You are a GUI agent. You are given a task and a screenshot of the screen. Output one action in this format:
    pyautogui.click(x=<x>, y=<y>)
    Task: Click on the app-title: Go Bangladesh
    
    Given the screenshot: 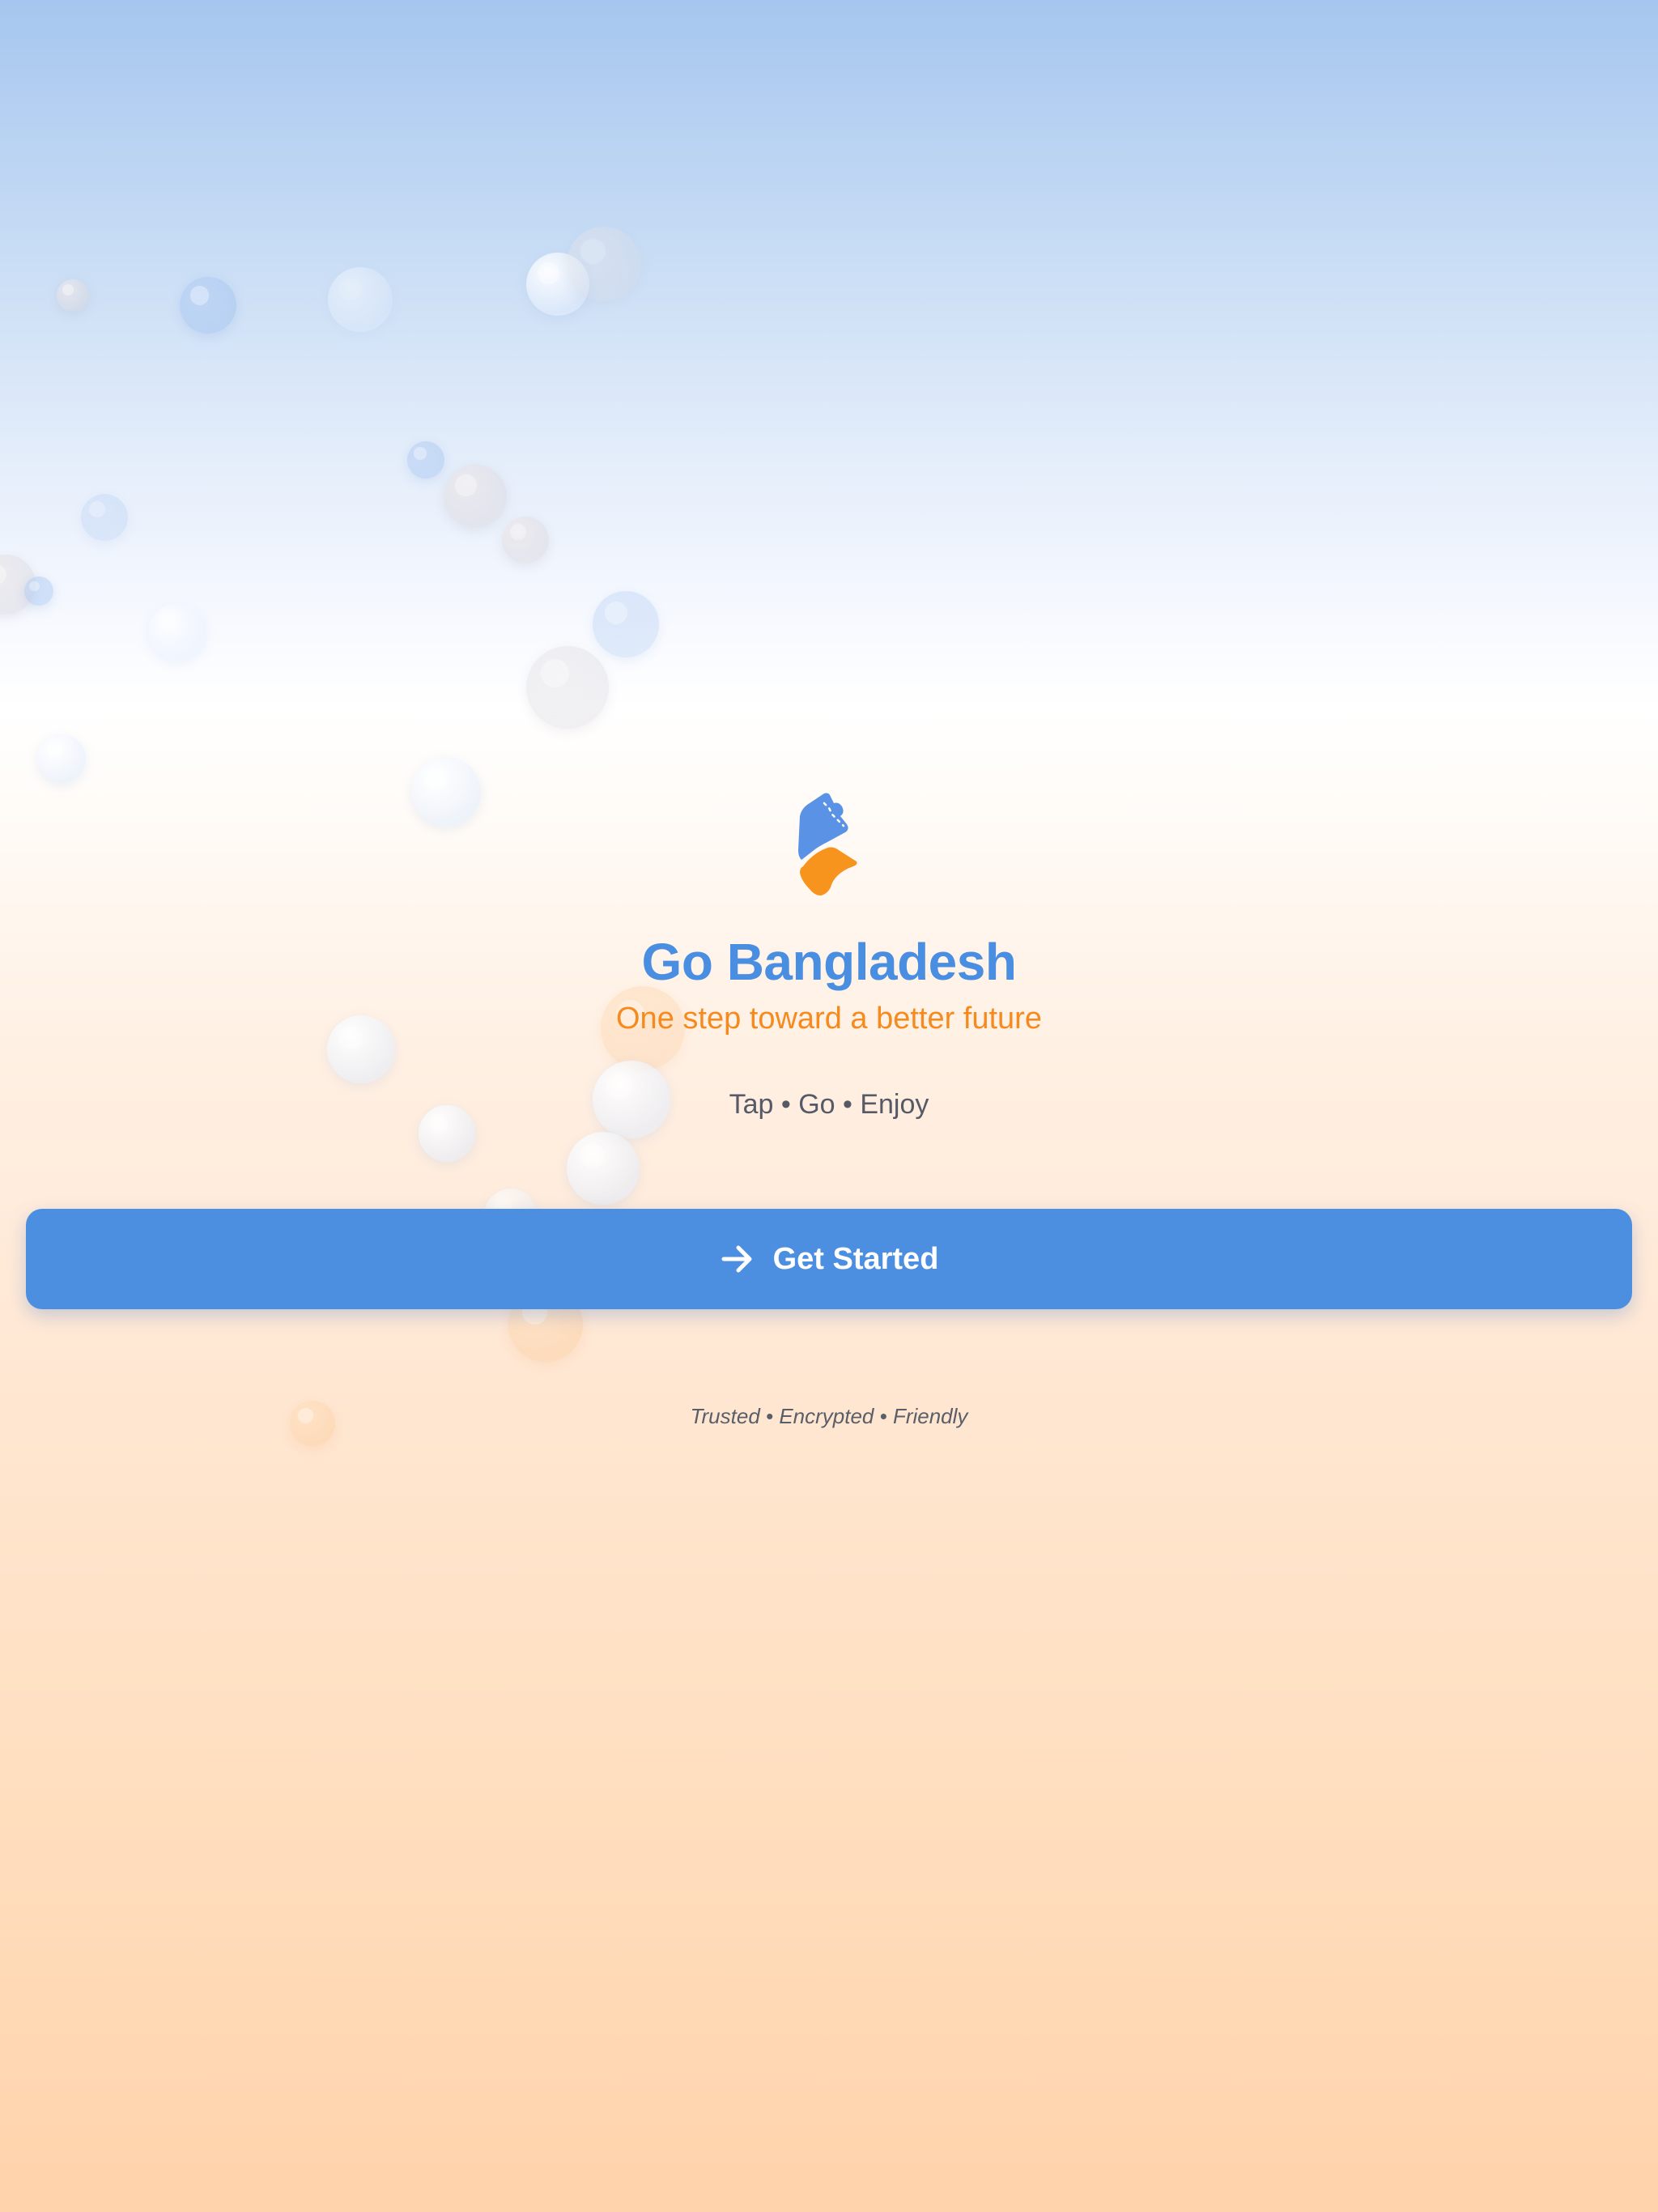 What is the action you would take?
    pyautogui.click(x=829, y=962)
    